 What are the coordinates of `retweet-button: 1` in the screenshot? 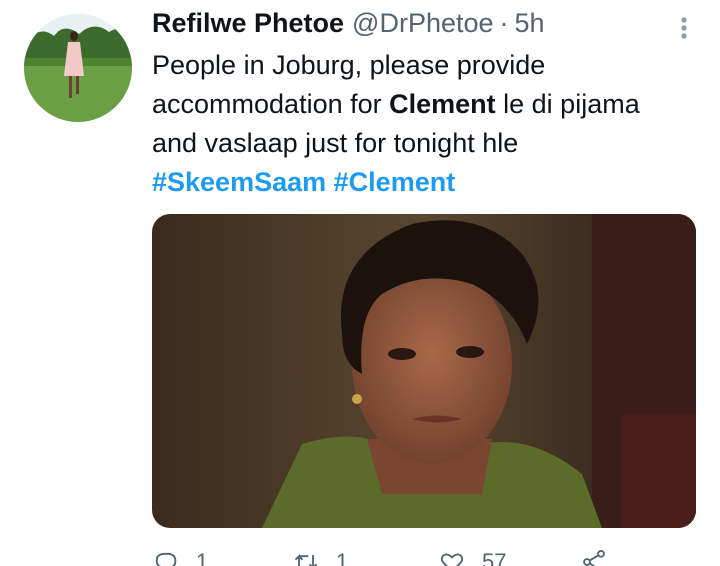 It's located at (320, 557).